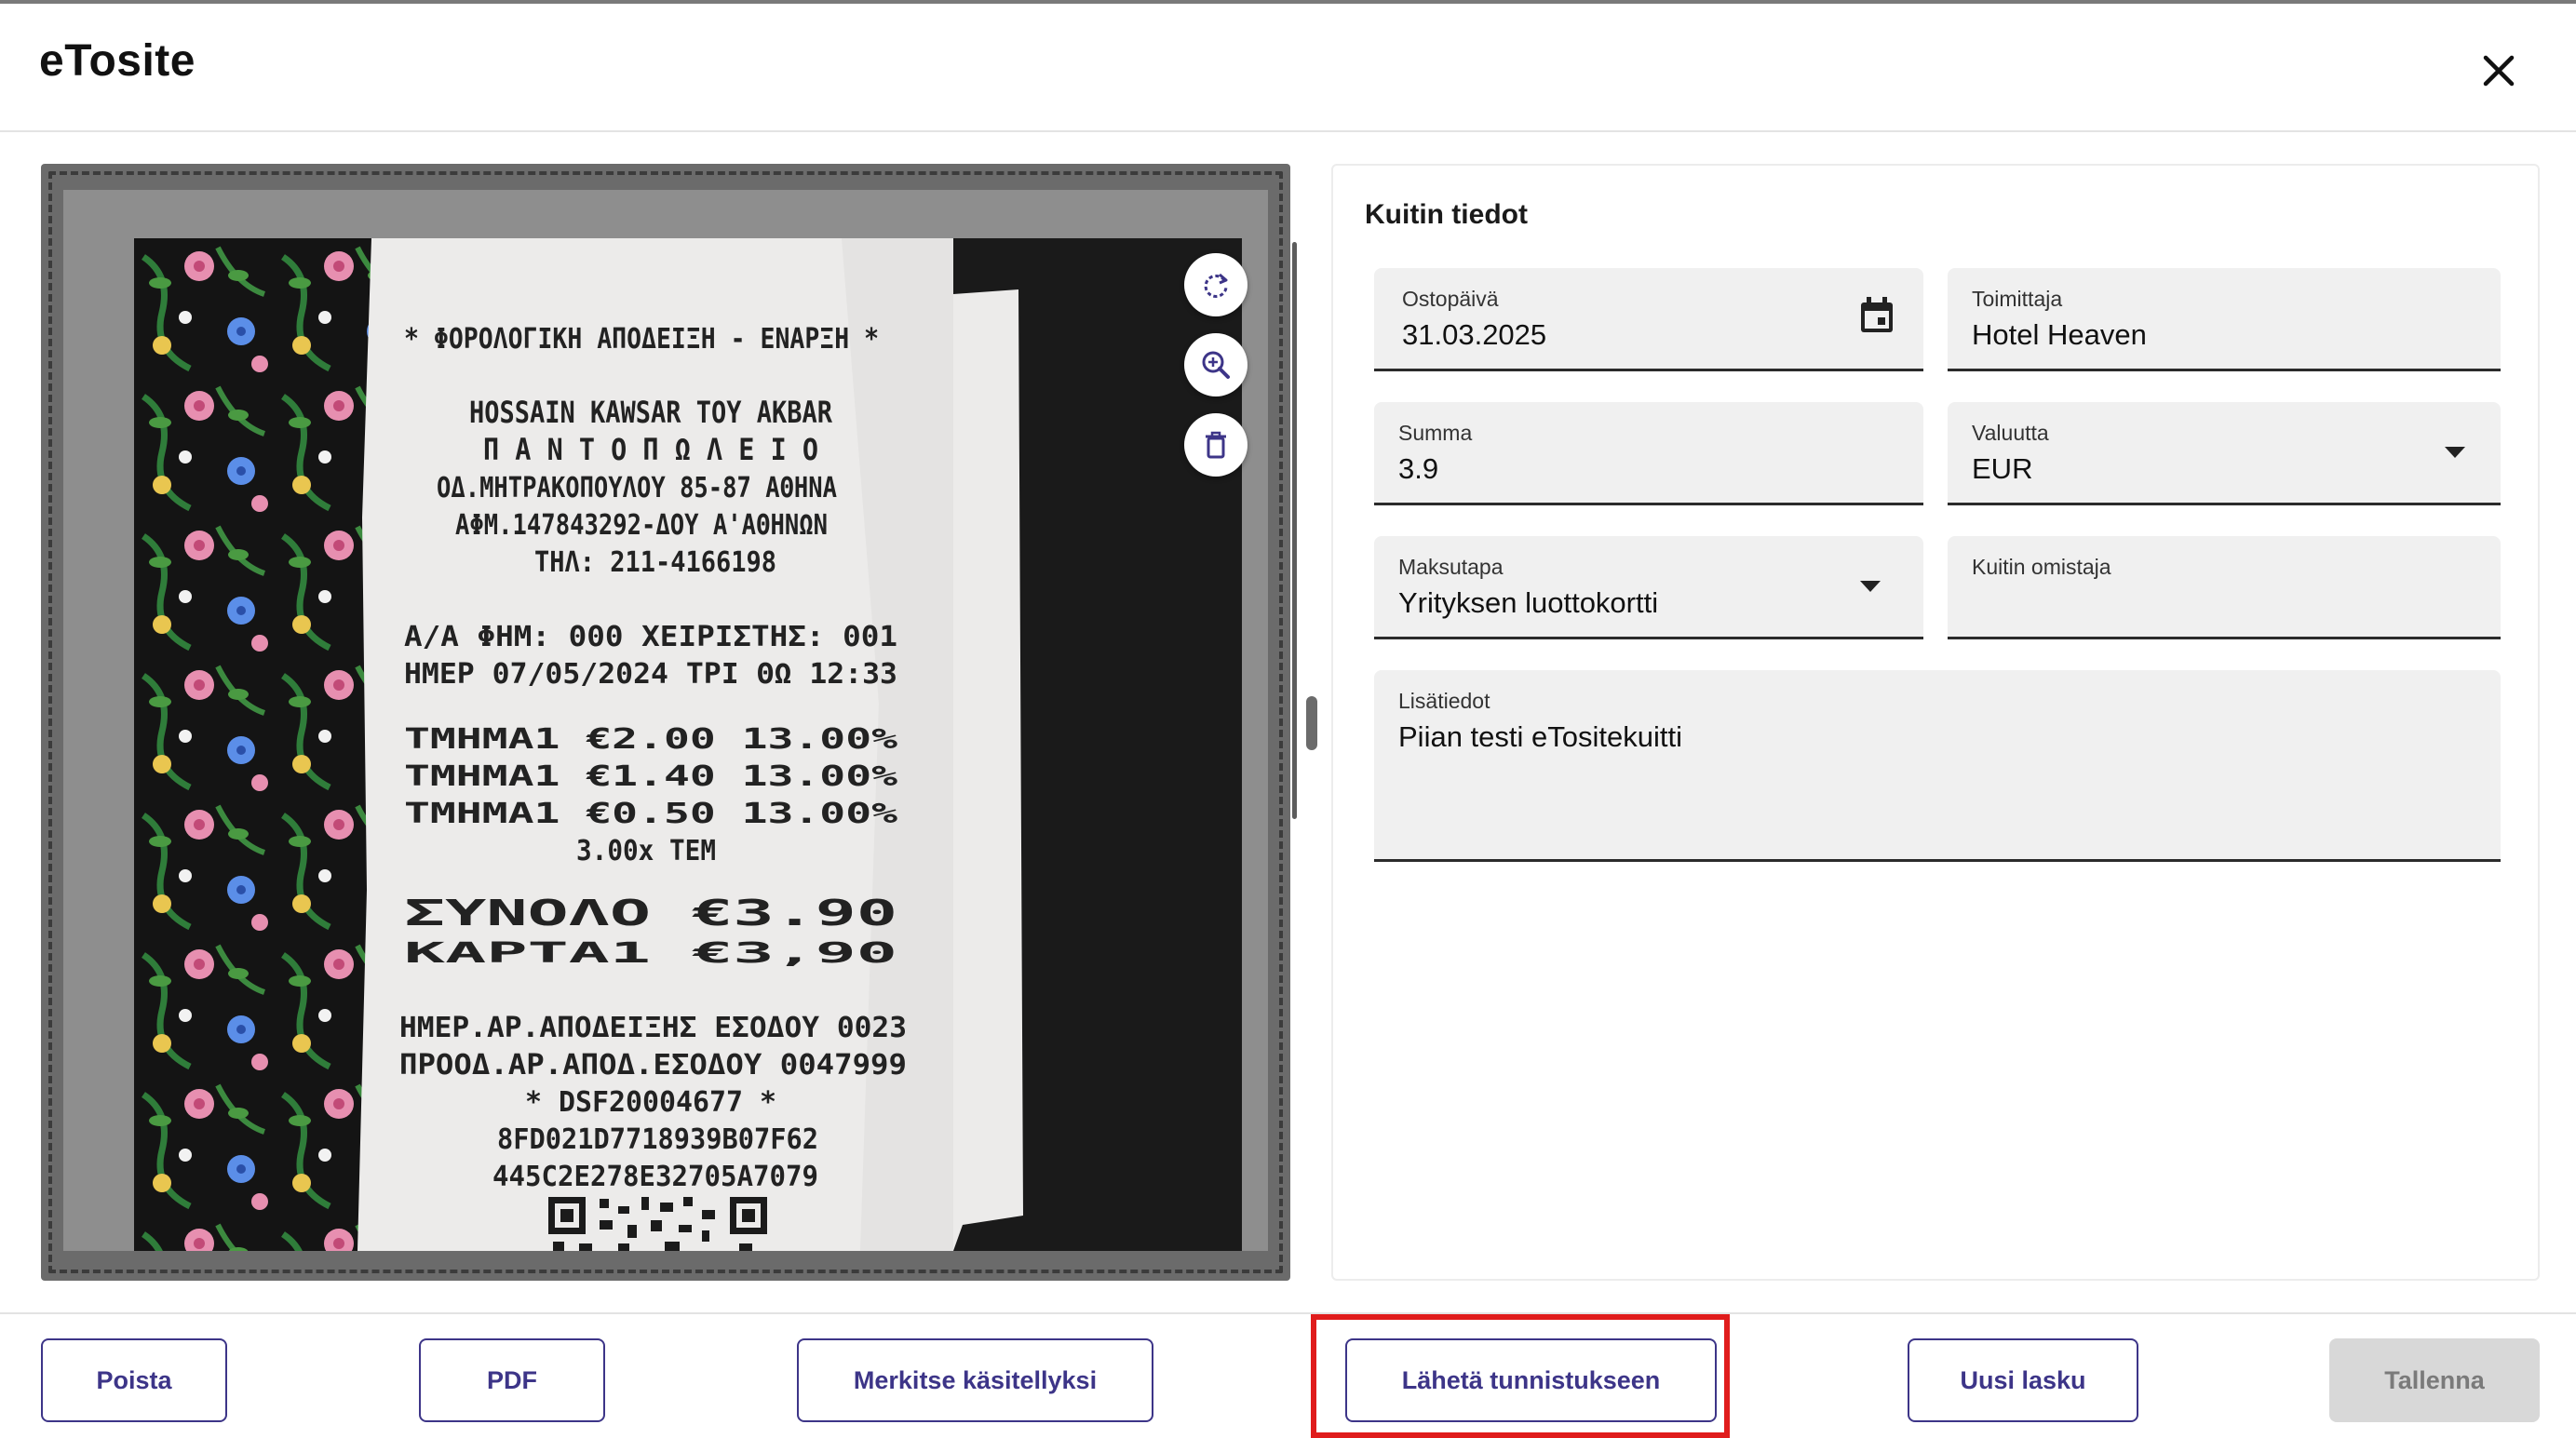 This screenshot has height=1438, width=2576. I want to click on delete-icon, so click(1216, 445).